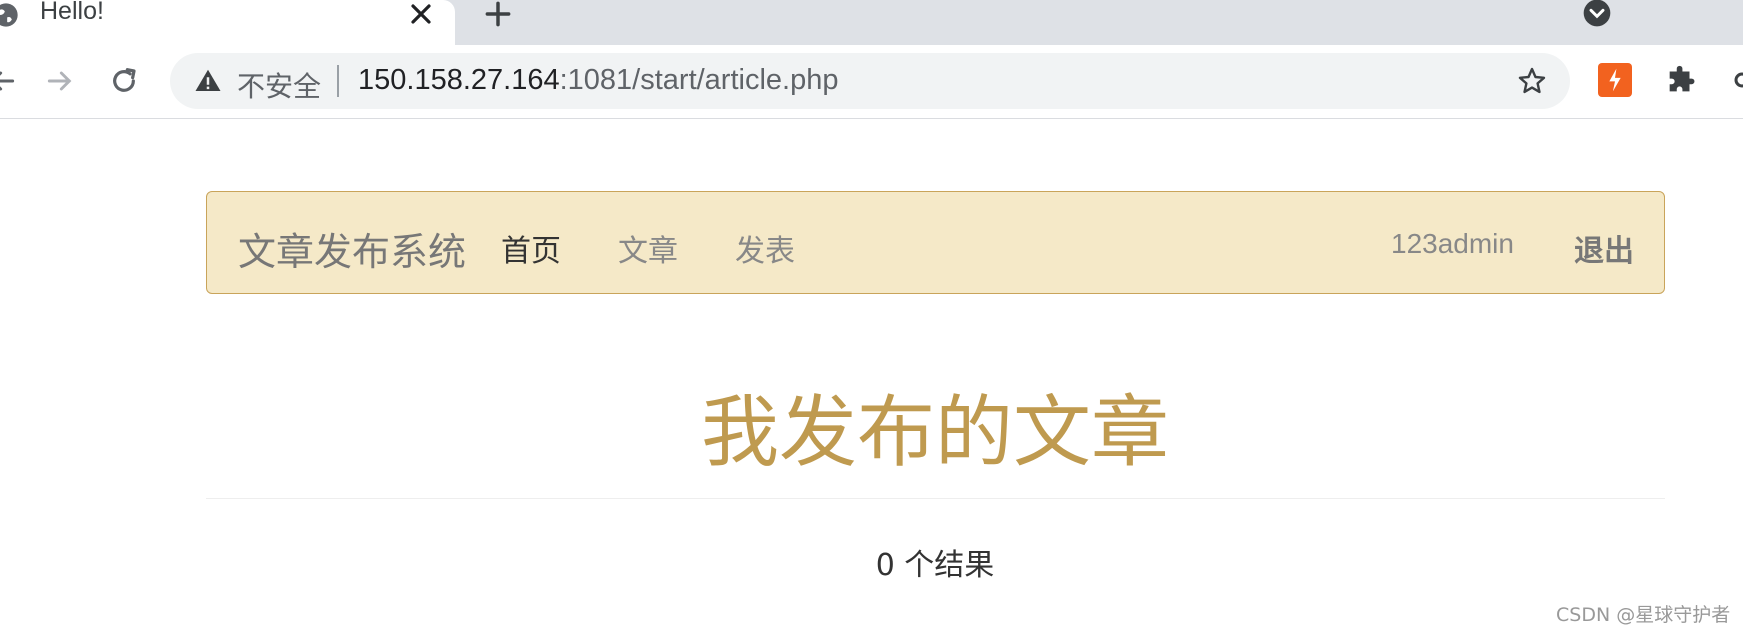  Describe the element at coordinates (1452, 244) in the screenshot. I see `nav-username: 123admin` at that location.